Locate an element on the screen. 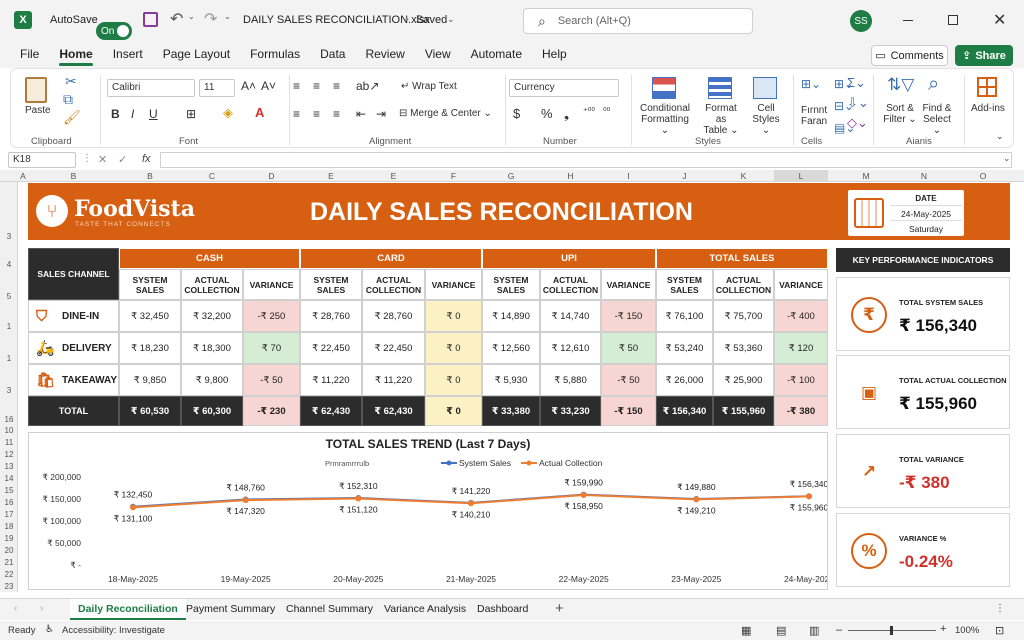 The image size is (1024, 640). conditional-formatting-icon is located at coordinates (664, 88).